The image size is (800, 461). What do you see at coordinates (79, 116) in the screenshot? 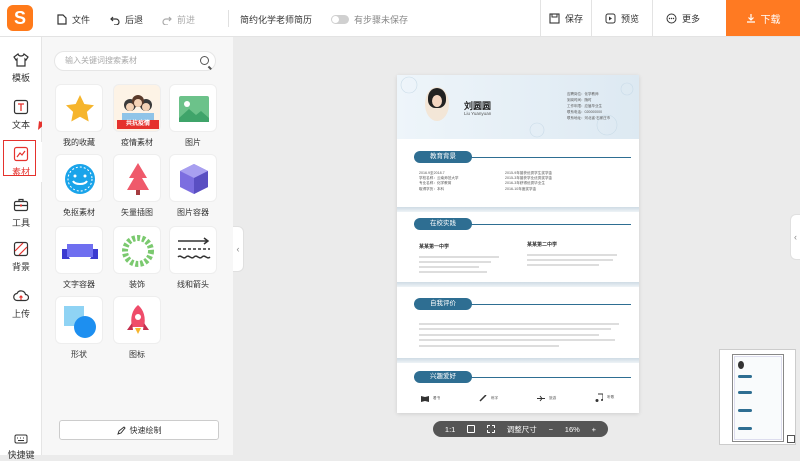
I see `category-favorites: 我的收藏` at bounding box center [79, 116].